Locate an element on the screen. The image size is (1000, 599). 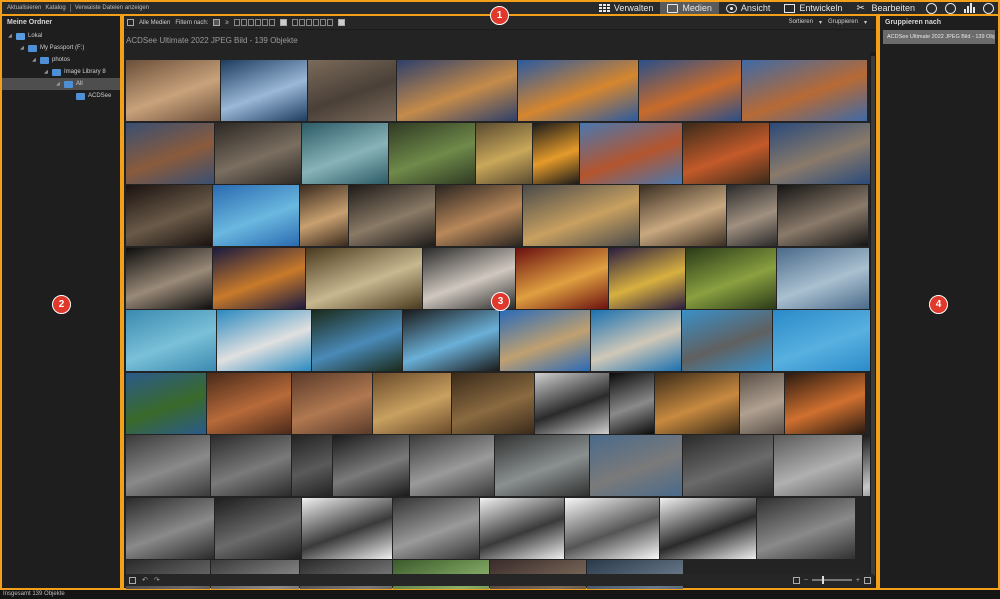
tree-node-image-library: ◢ Image Library 8 is located at coordinates (61, 72).